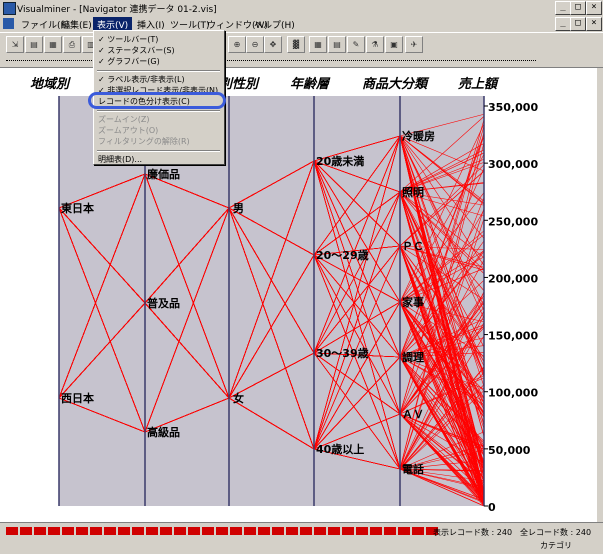 This screenshot has height=554, width=603. Describe the element at coordinates (600, 295) in the screenshot. I see `scrollbar-edge` at that location.